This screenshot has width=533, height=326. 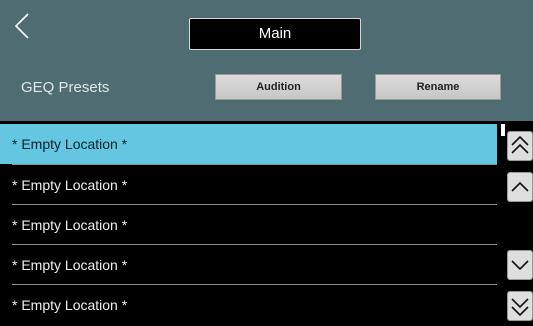 What do you see at coordinates (278, 87) in the screenshot?
I see `audition-button: Audition` at bounding box center [278, 87].